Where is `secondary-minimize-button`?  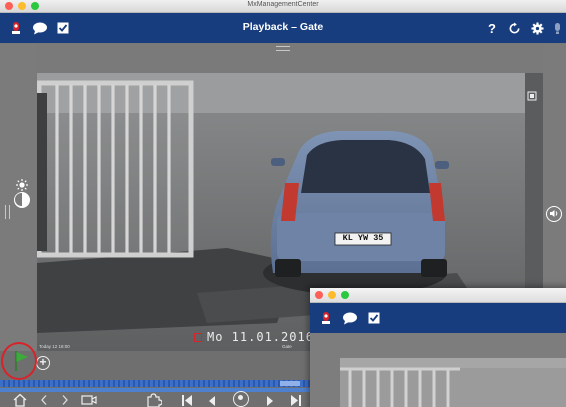 secondary-minimize-button is located at coordinates (332, 295).